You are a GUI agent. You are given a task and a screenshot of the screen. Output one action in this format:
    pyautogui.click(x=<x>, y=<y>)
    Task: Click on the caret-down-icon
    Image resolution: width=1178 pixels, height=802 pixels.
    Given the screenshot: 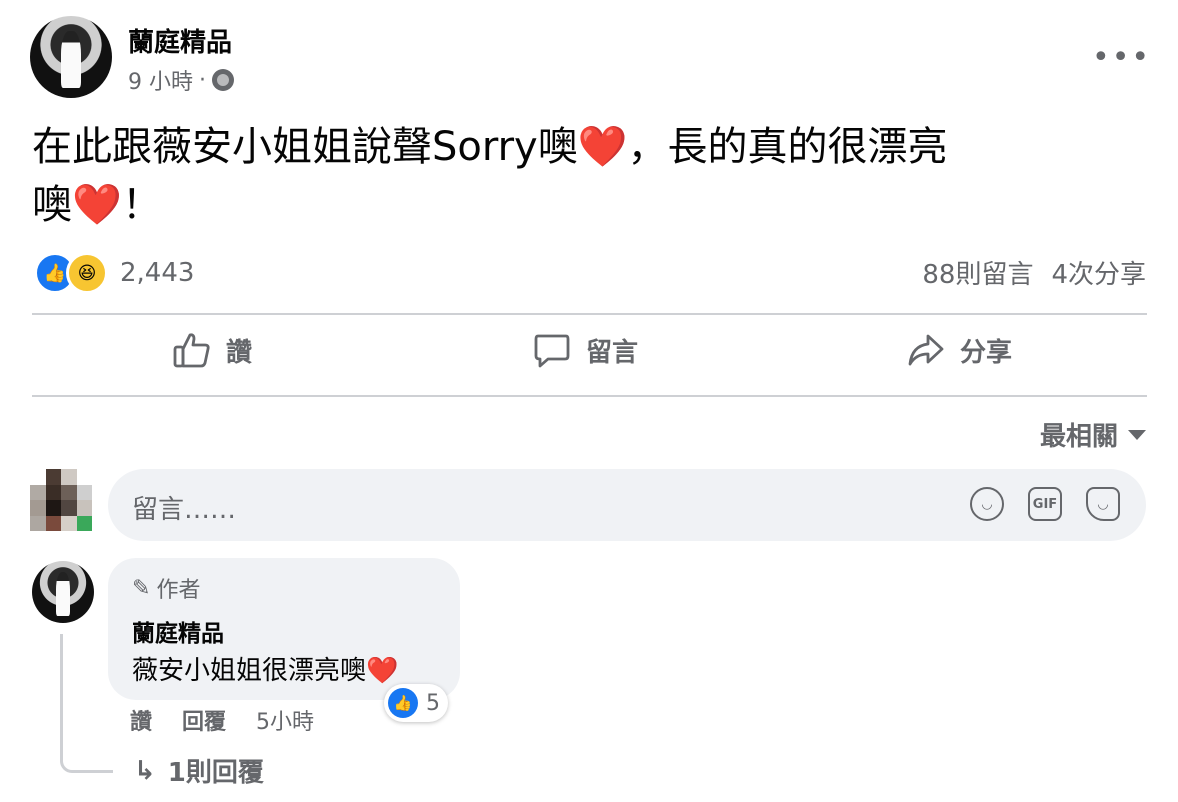 What is the action you would take?
    pyautogui.click(x=1137, y=434)
    